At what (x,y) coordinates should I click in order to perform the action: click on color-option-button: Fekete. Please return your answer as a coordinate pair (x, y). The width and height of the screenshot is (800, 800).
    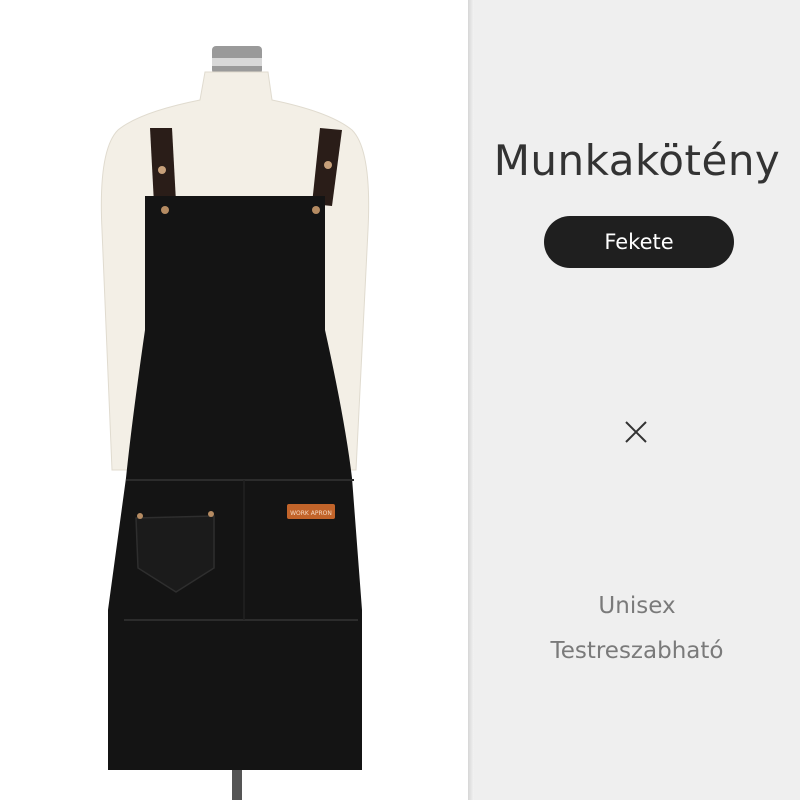
    Looking at the image, I should click on (639, 242).